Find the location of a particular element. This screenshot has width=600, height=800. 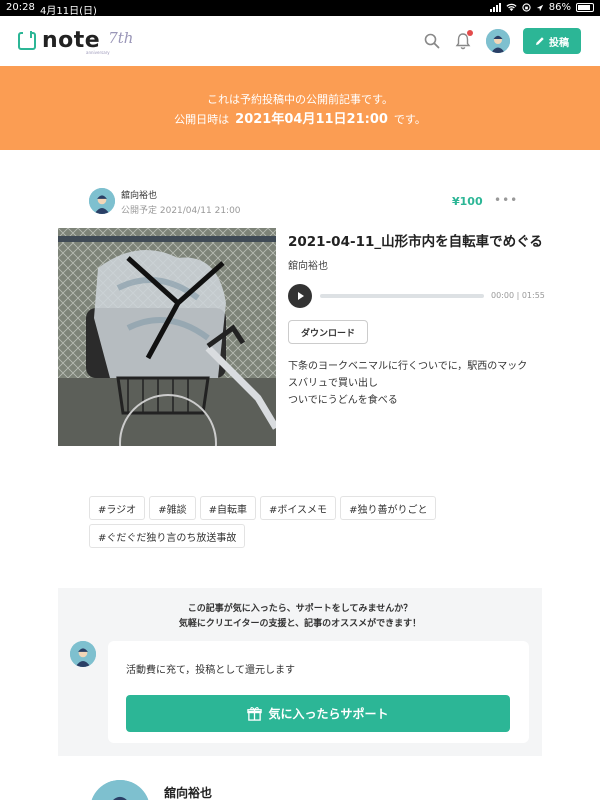

banner-suffix: です。 is located at coordinates (409, 119).